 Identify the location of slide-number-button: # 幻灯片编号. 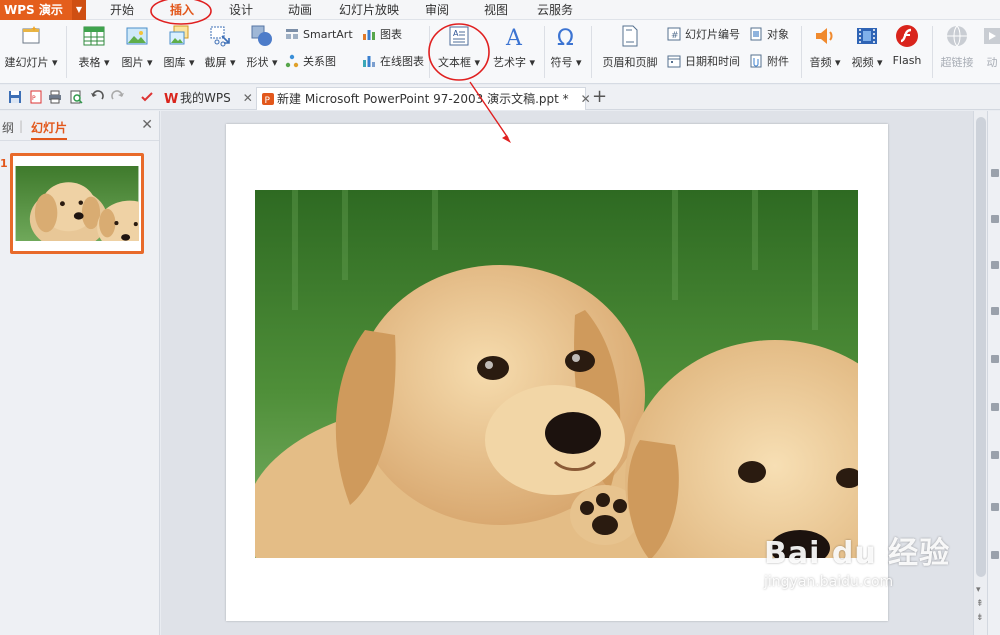
(703, 35).